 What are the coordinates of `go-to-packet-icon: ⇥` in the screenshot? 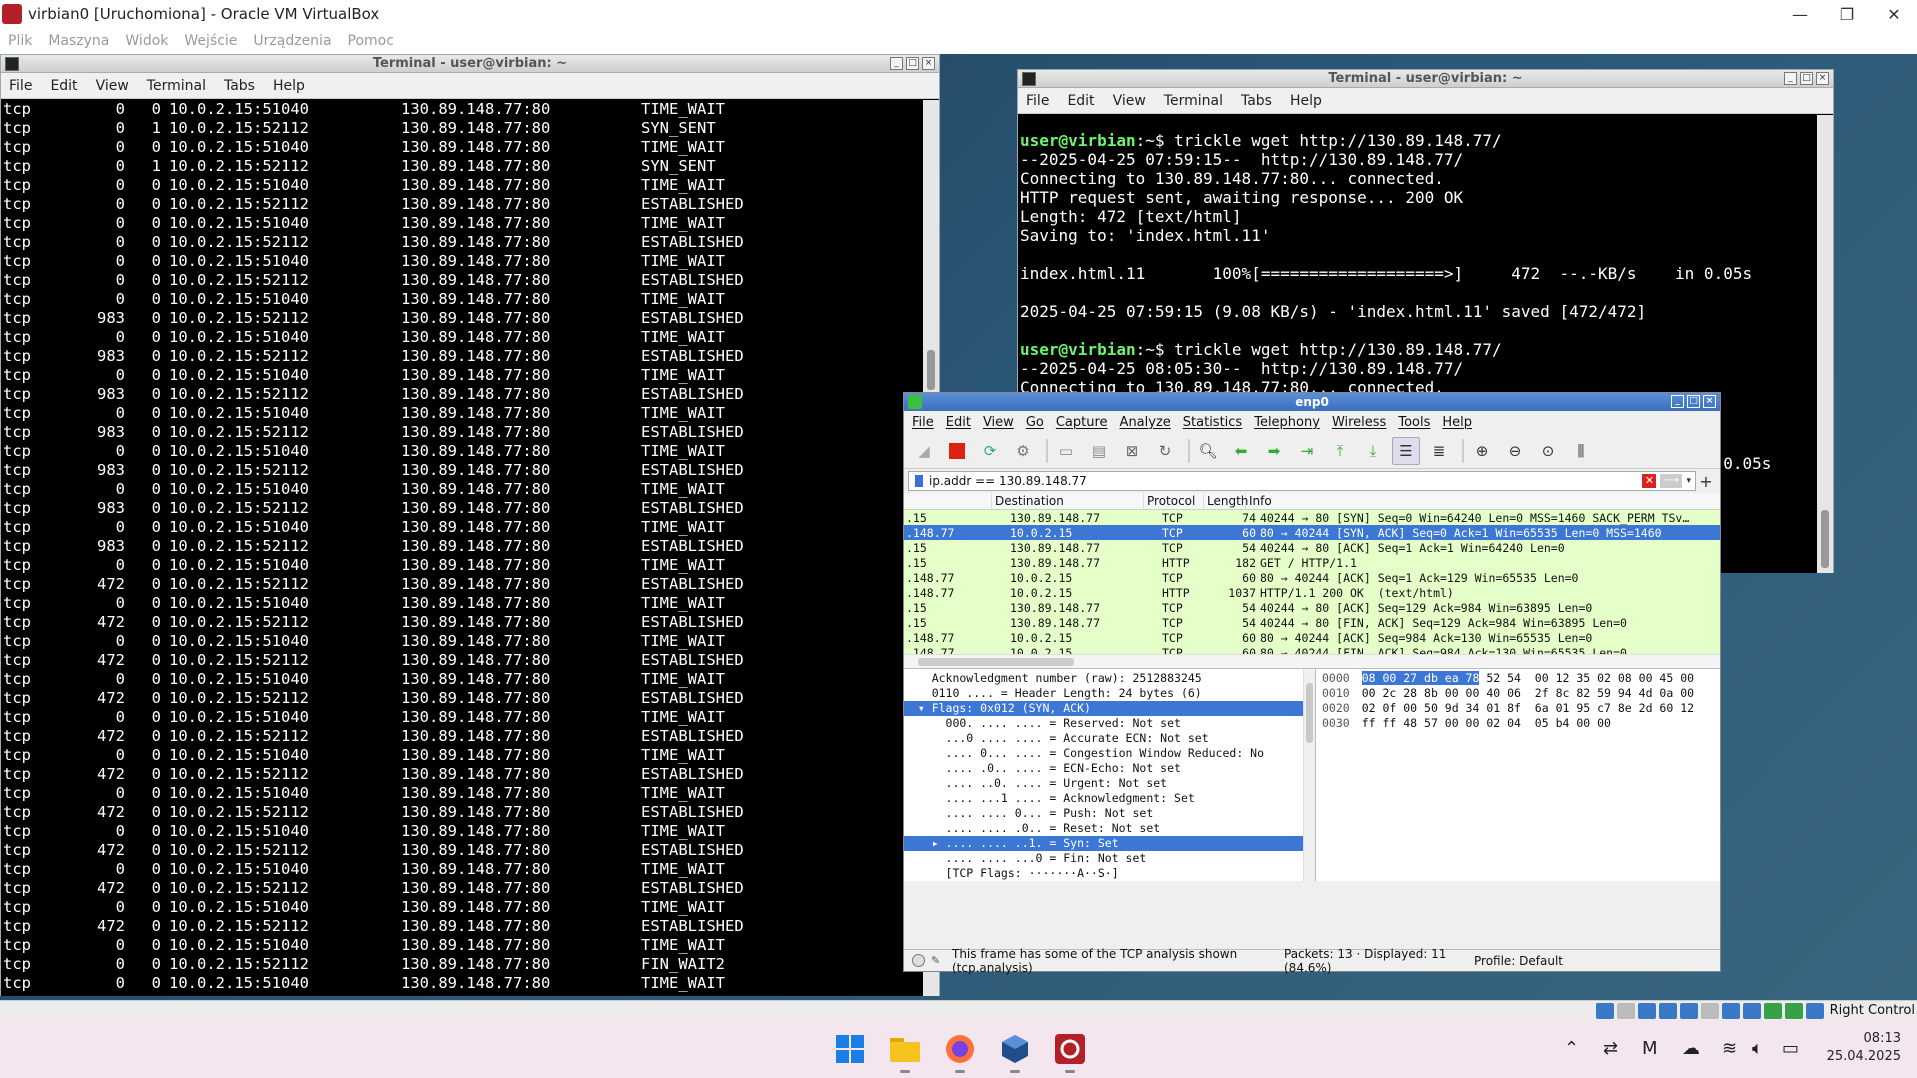 It's located at (1307, 451).